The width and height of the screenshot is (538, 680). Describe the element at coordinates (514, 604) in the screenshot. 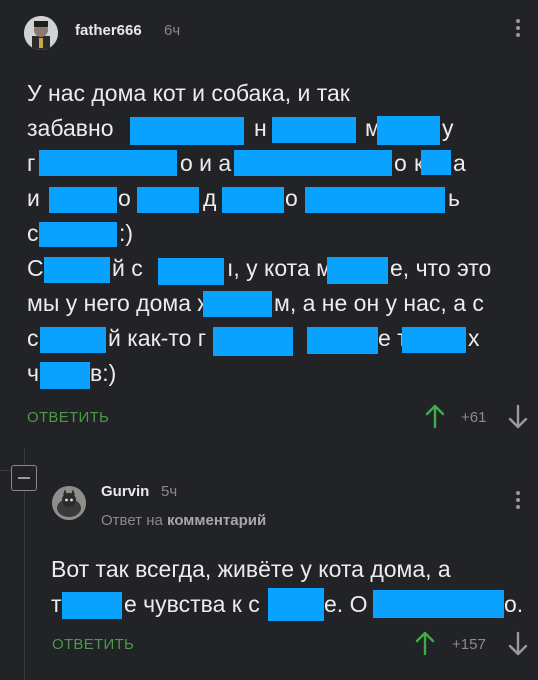

I see `text-fragment: о.` at that location.